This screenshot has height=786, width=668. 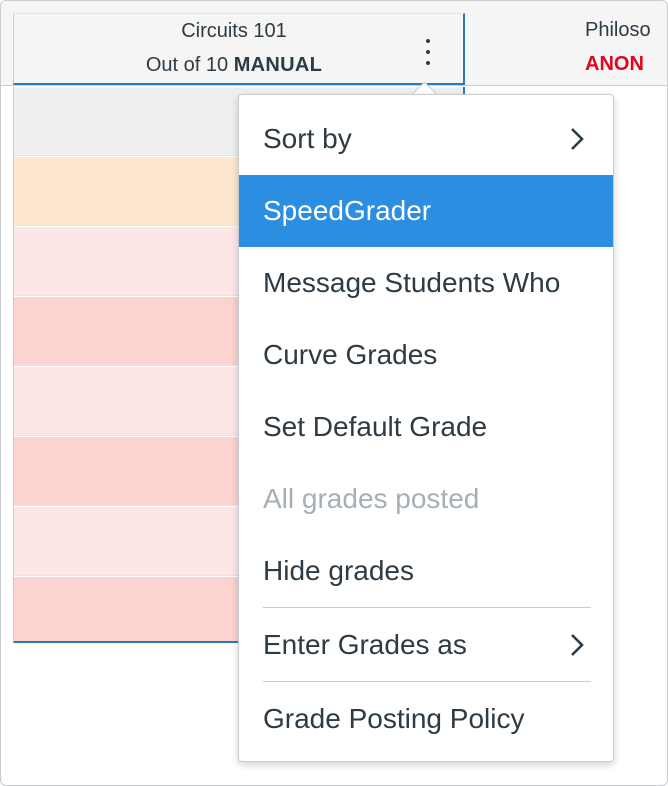 What do you see at coordinates (412, 282) in the screenshot?
I see `menu-item-label: Message Students Who` at bounding box center [412, 282].